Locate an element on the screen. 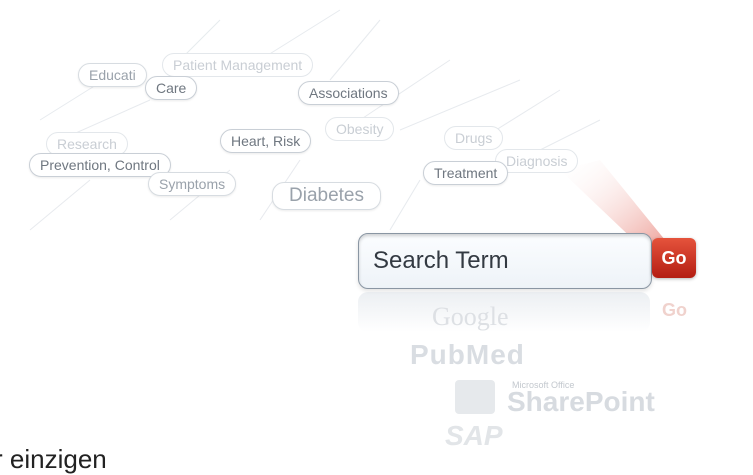 This screenshot has height=475, width=753. go-button: Go is located at coordinates (674, 258).